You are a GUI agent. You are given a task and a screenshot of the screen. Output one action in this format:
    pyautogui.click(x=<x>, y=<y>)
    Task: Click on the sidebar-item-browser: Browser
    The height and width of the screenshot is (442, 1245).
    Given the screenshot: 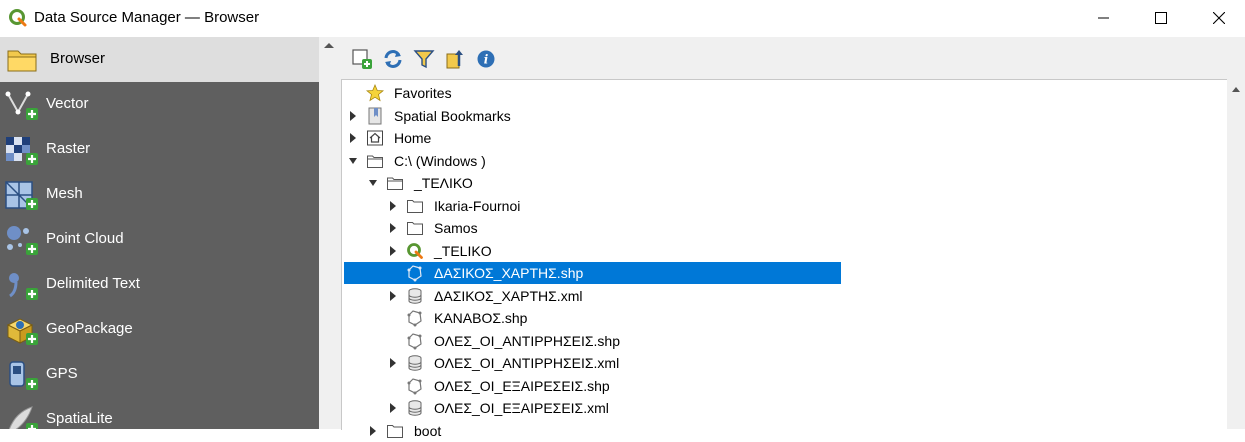 What is the action you would take?
    pyautogui.click(x=159, y=59)
    